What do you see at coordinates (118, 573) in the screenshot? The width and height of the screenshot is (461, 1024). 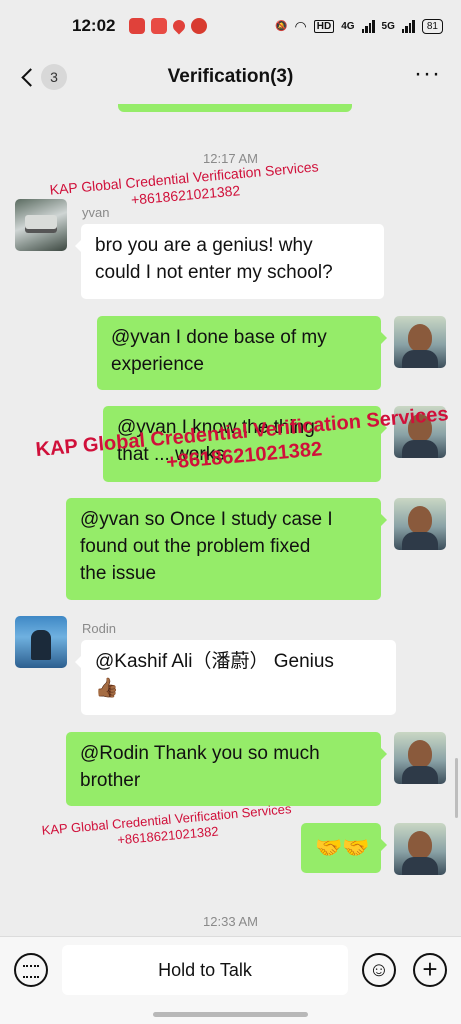 I see `message-text: the issue` at bounding box center [118, 573].